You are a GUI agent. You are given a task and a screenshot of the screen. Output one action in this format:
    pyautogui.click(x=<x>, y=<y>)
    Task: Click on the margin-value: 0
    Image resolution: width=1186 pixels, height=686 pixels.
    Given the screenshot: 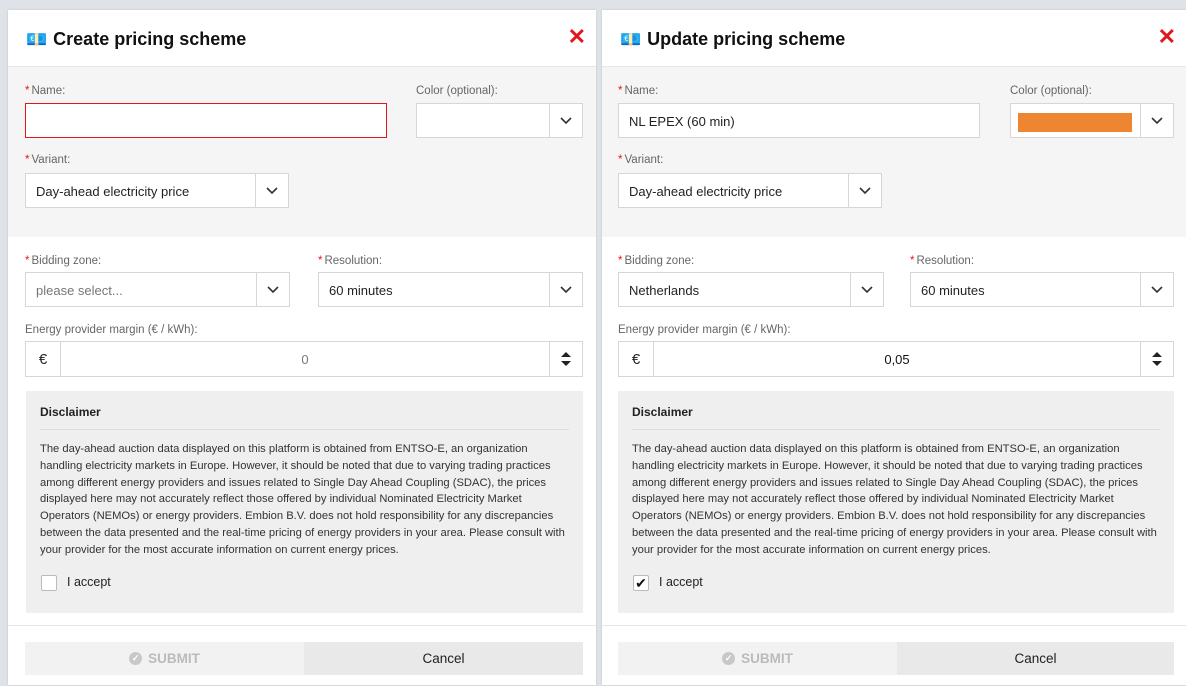 What is the action you would take?
    pyautogui.click(x=305, y=359)
    